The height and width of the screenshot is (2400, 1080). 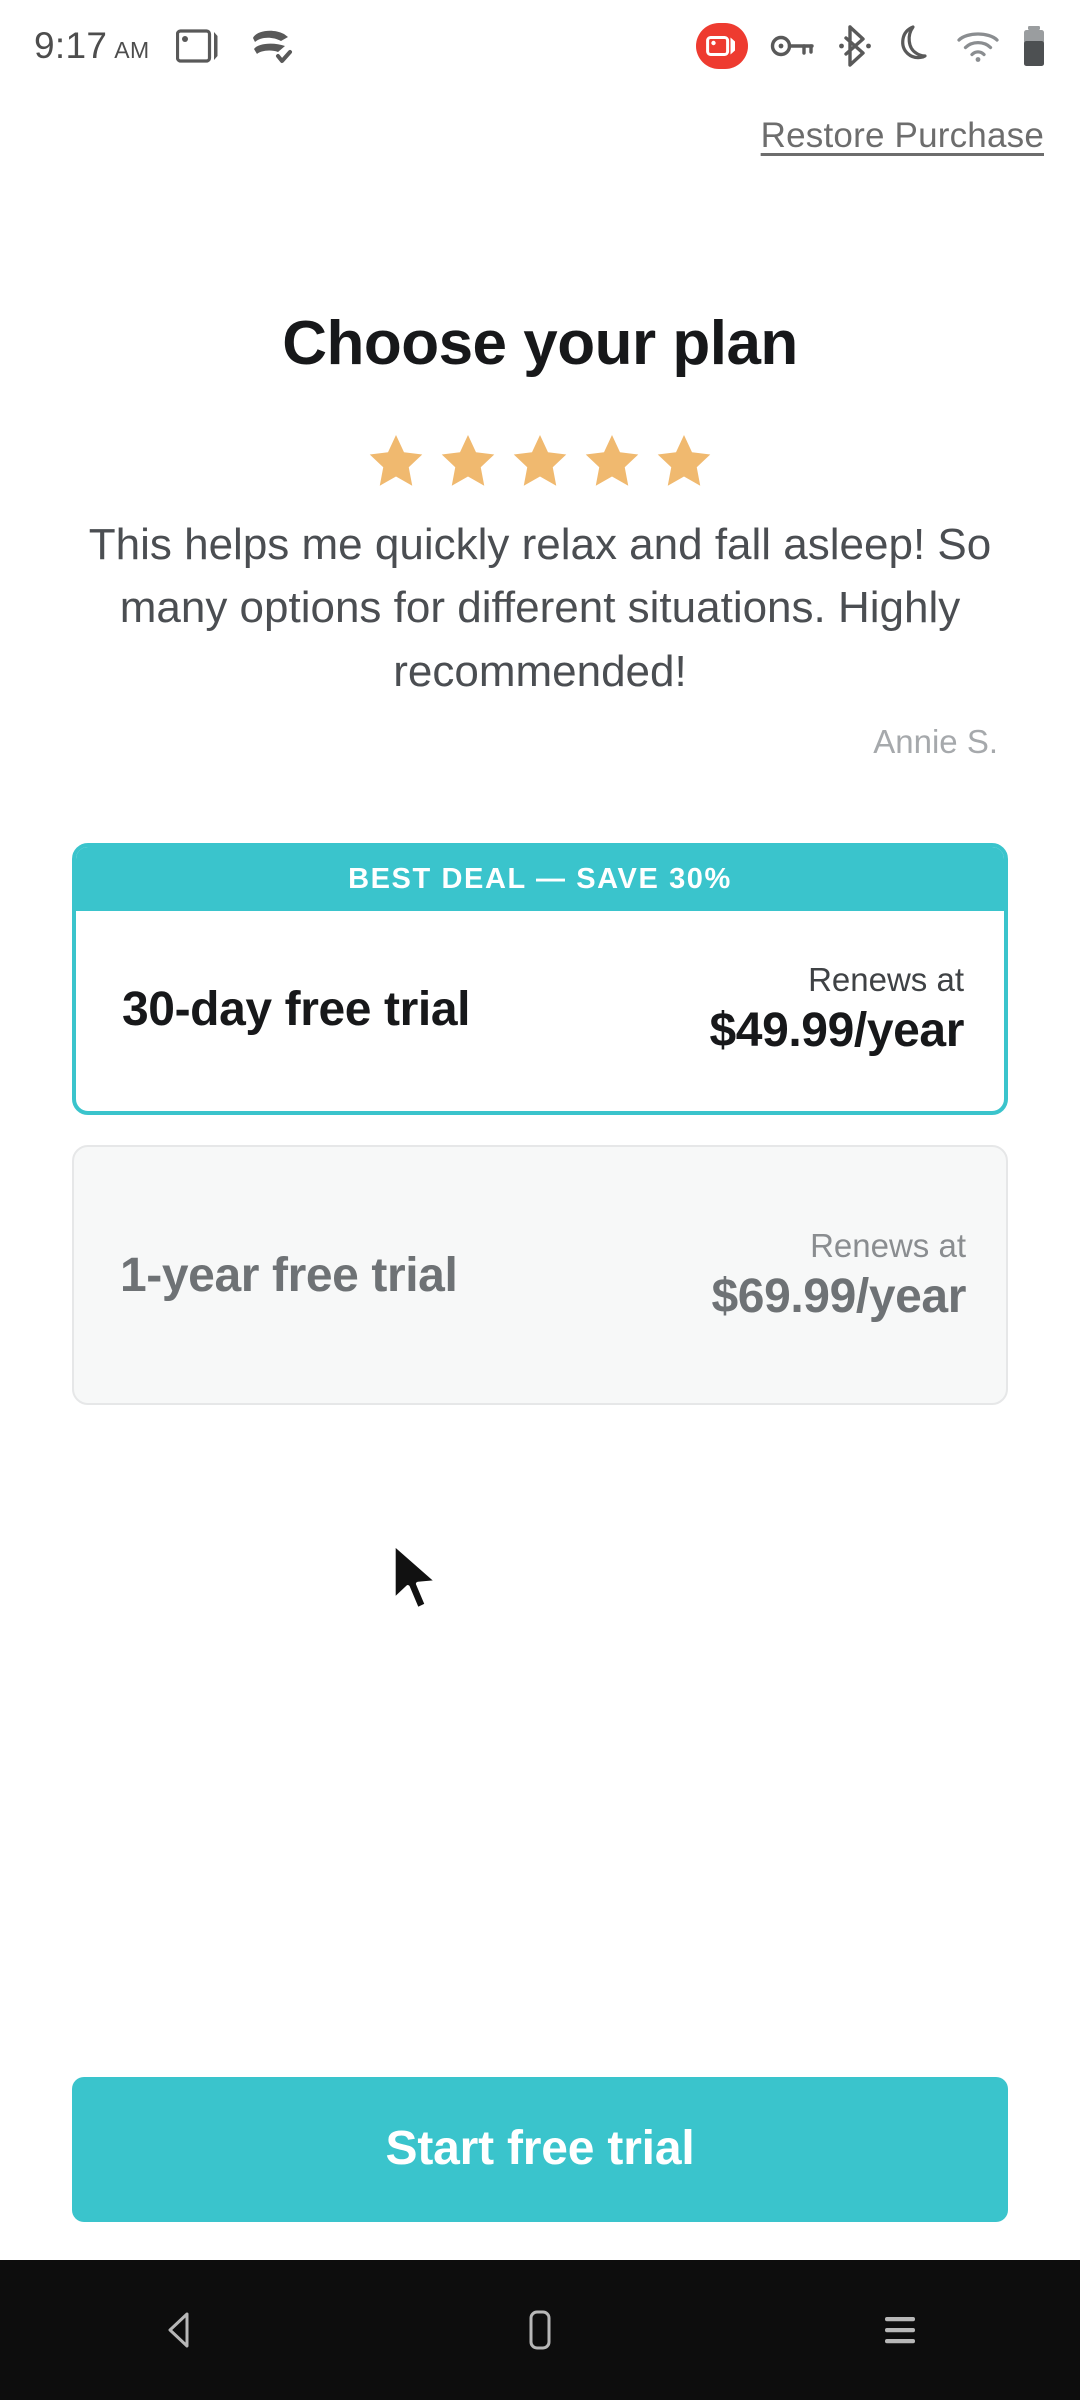 I want to click on plan-name: 30-day free trial, so click(x=296, y=1009).